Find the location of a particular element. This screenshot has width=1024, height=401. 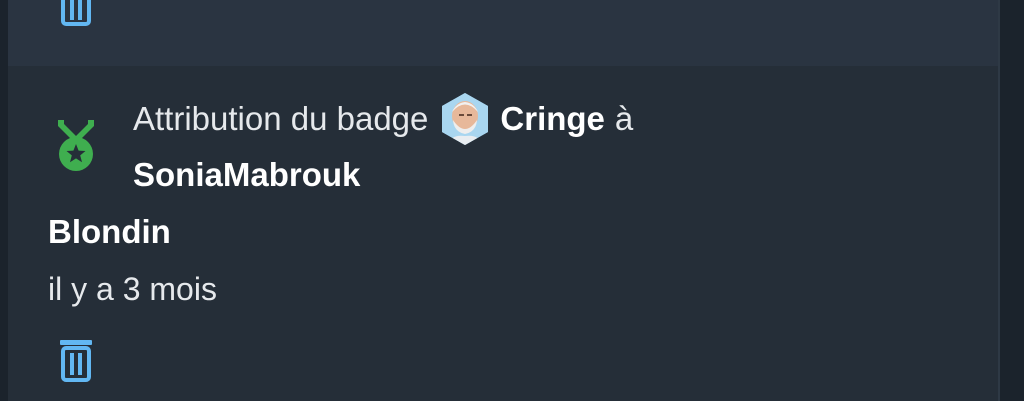

notification-timestamp: il y a 3 mois is located at coordinates (132, 289).